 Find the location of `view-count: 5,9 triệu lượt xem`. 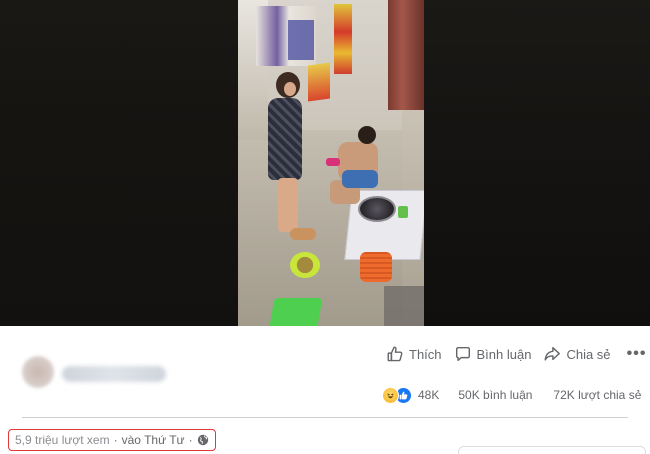

view-count: 5,9 triệu lượt xem is located at coordinates (62, 440).